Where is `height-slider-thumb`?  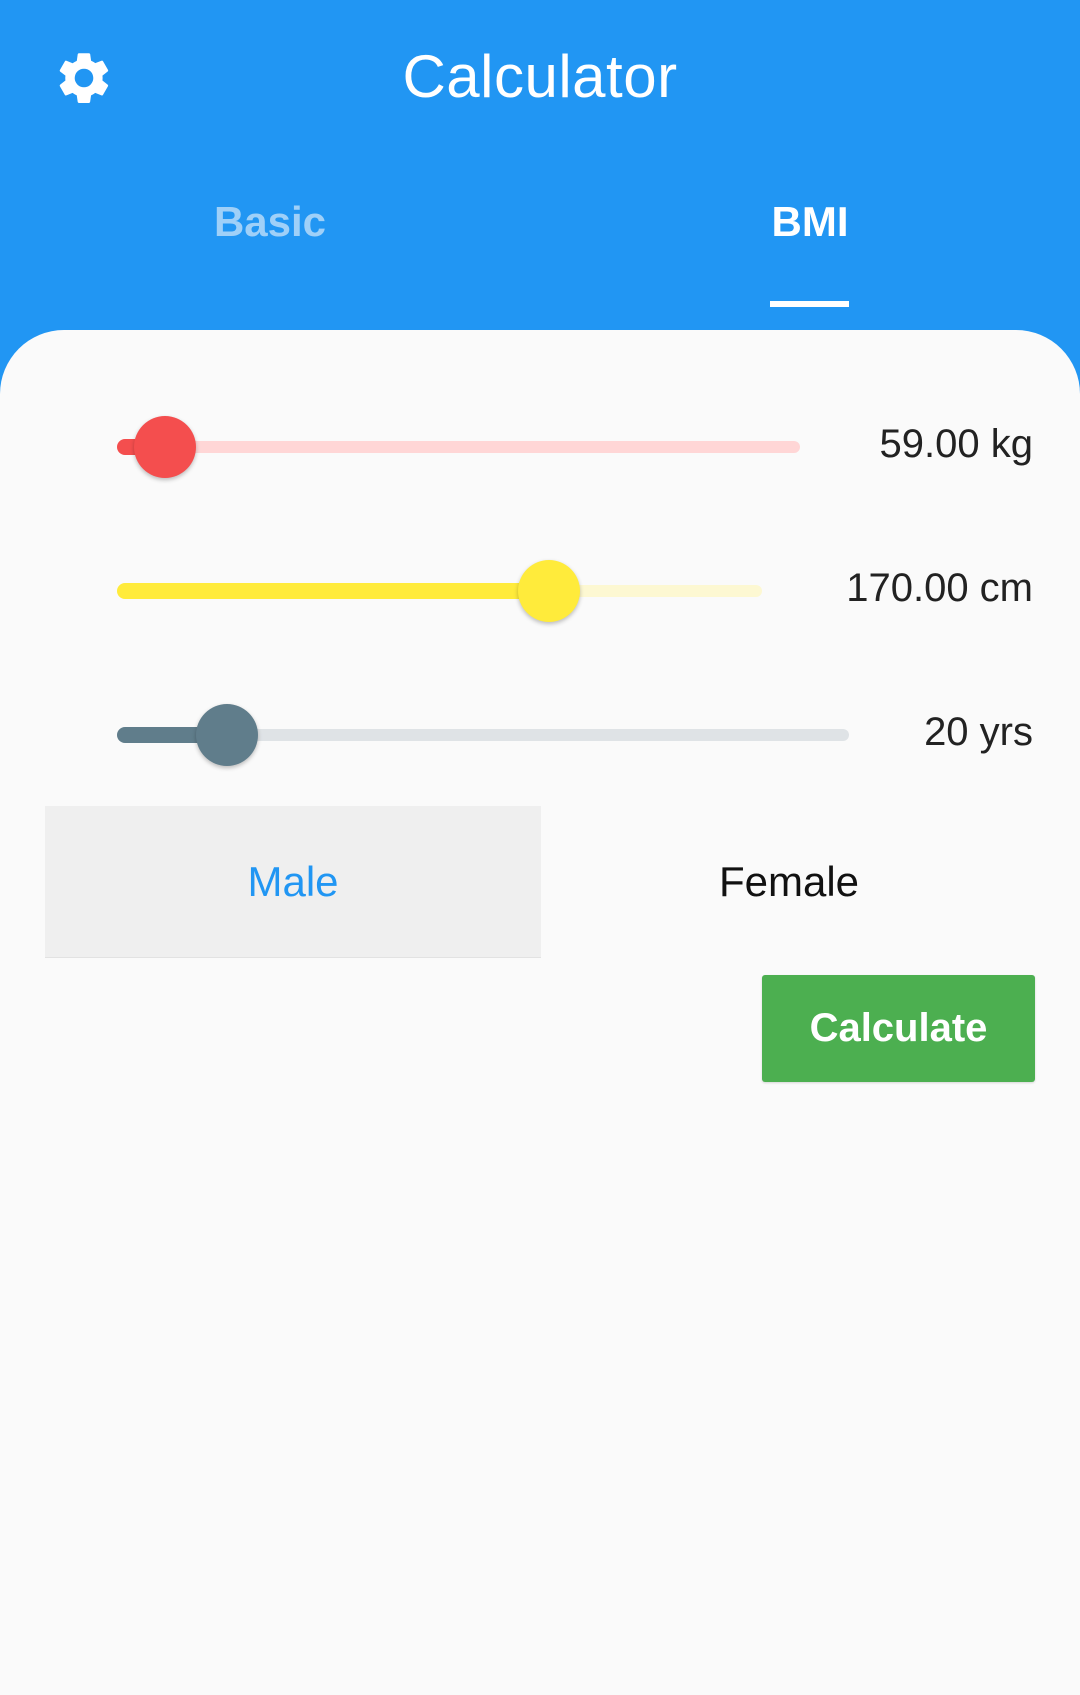
height-slider-thumb is located at coordinates (549, 591).